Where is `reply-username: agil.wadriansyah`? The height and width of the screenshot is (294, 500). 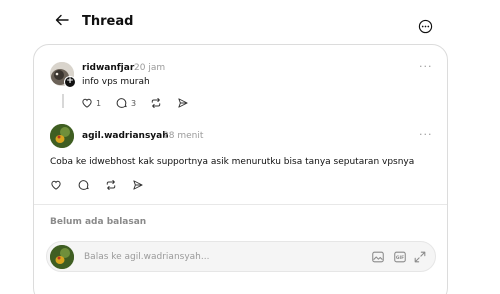 reply-username: agil.wadriansyah is located at coordinates (125, 136).